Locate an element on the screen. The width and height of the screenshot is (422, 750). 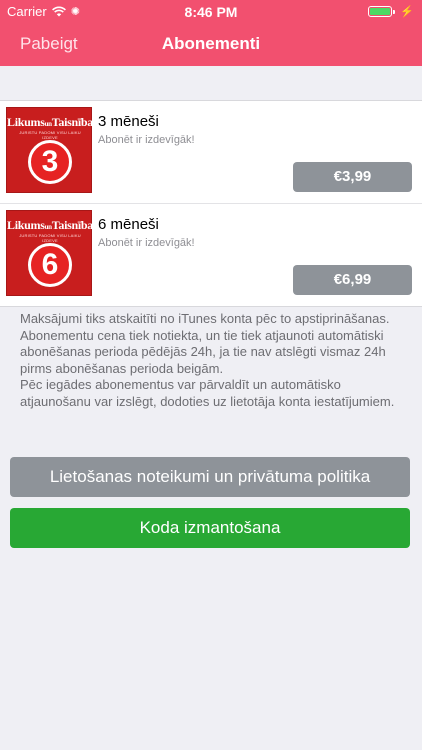
battery-indicator: ⚡ is located at coordinates (391, 11).